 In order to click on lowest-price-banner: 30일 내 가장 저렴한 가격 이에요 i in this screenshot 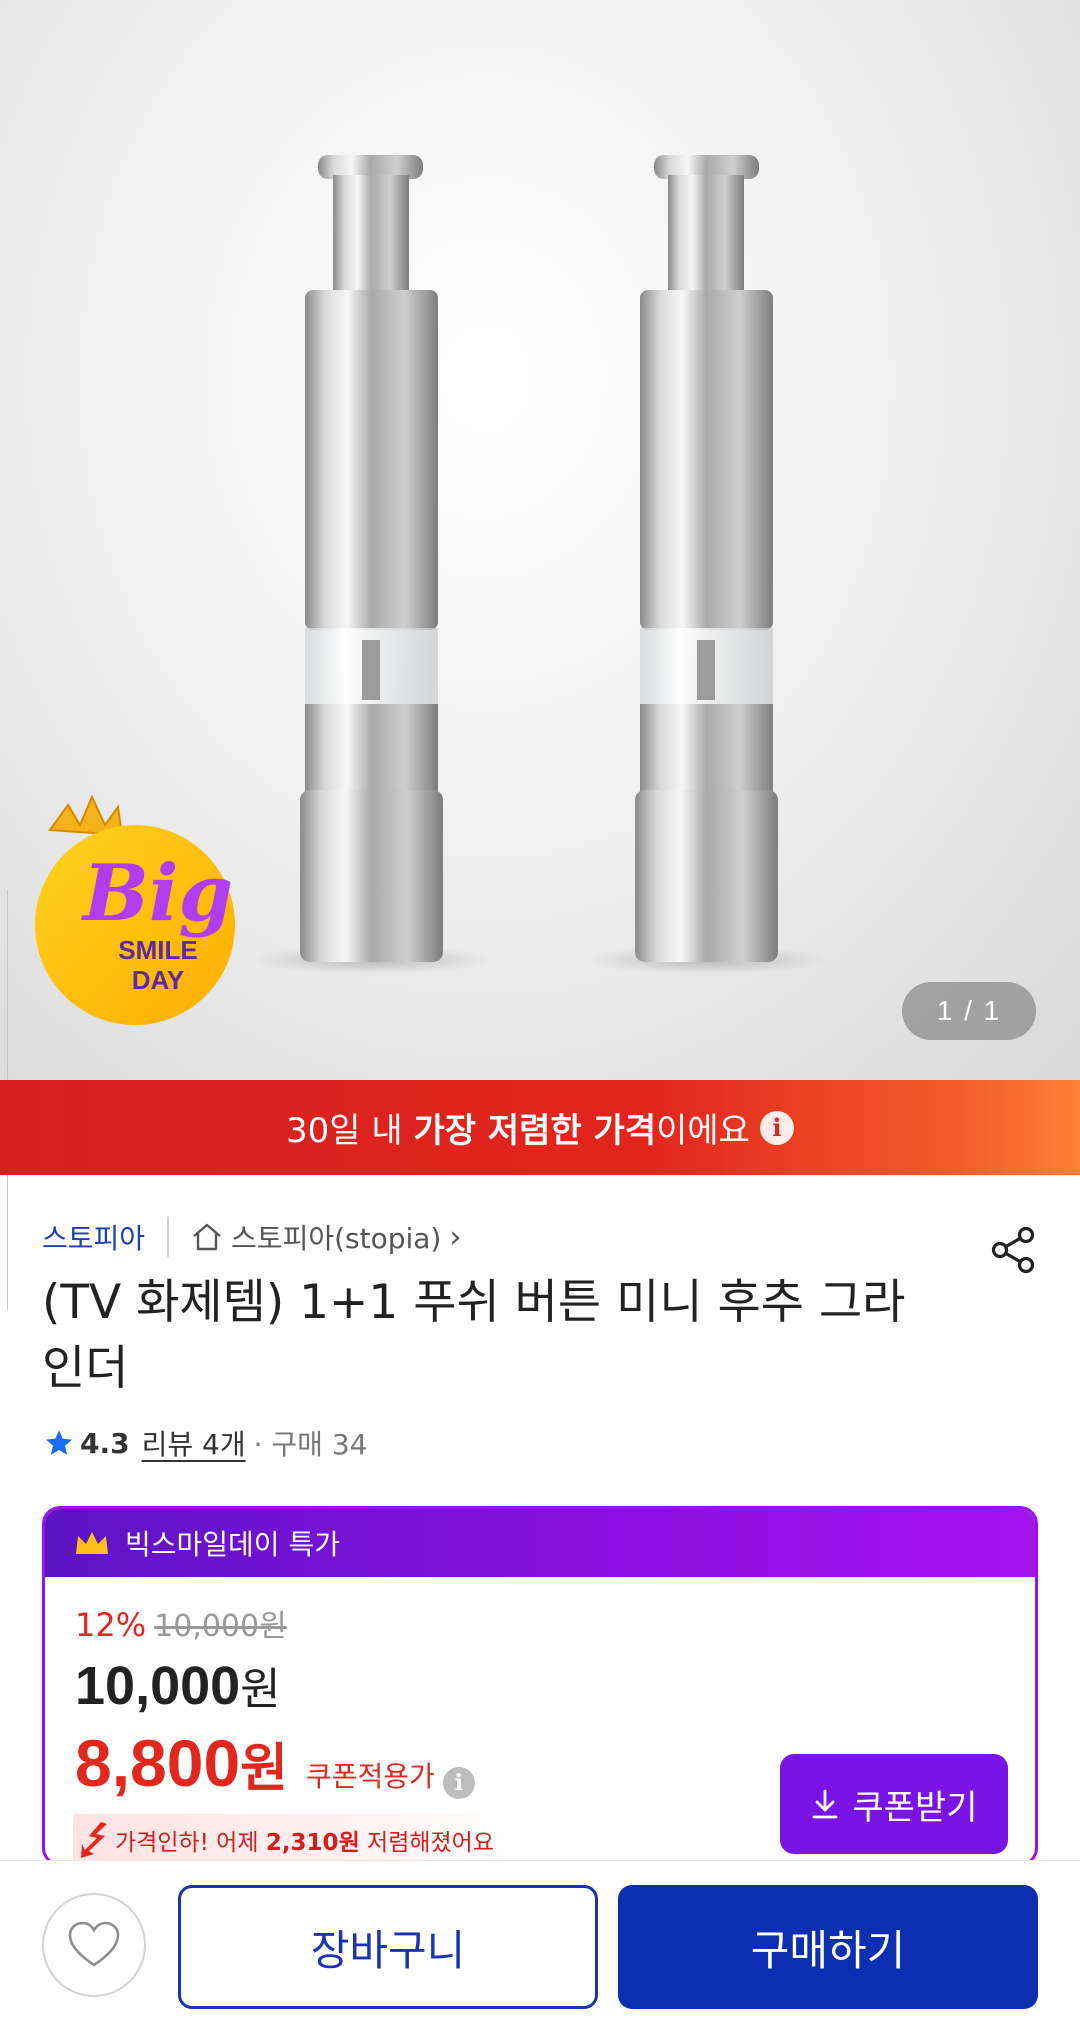, I will do `click(540, 1127)`.